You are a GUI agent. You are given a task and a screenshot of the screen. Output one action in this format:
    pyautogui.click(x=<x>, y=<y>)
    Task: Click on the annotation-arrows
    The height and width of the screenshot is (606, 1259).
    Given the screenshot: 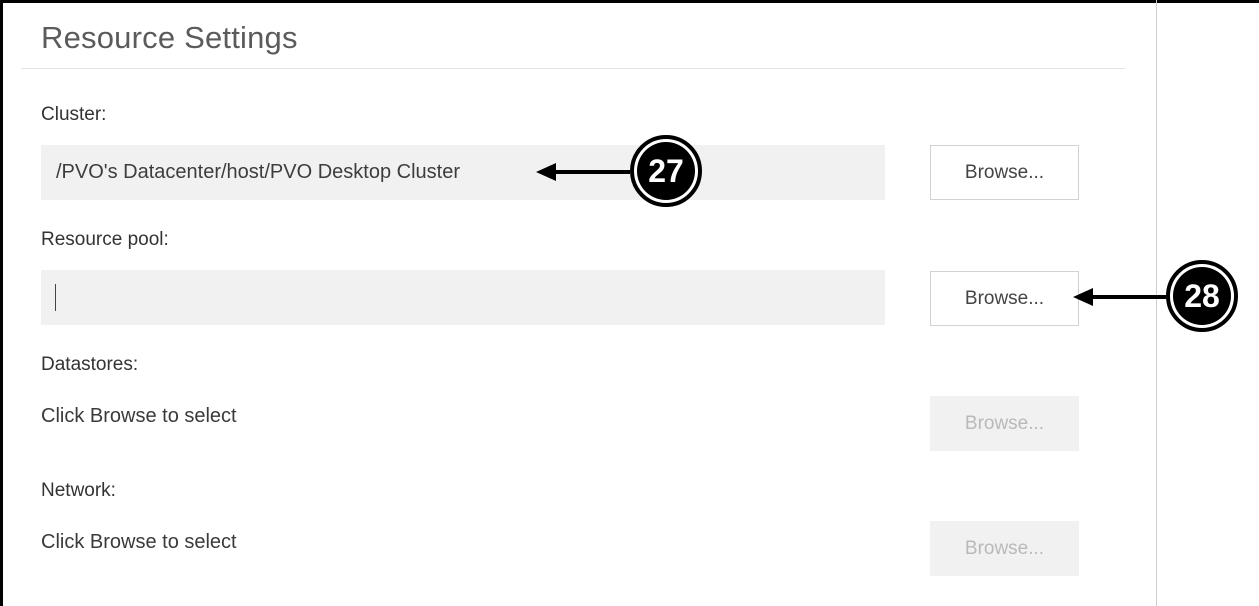 What is the action you would take?
    pyautogui.click(x=851, y=234)
    